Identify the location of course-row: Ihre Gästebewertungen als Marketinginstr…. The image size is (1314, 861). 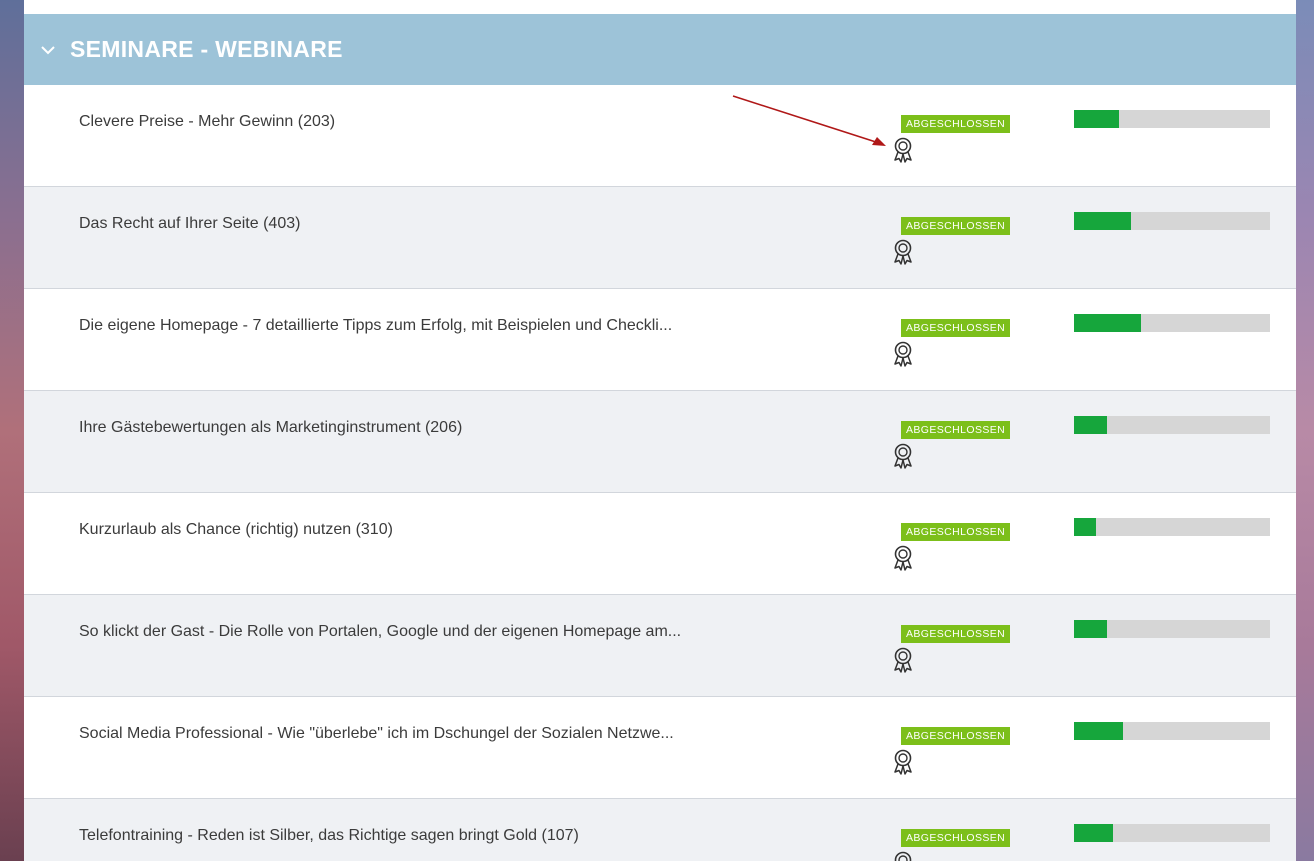
(660, 442).